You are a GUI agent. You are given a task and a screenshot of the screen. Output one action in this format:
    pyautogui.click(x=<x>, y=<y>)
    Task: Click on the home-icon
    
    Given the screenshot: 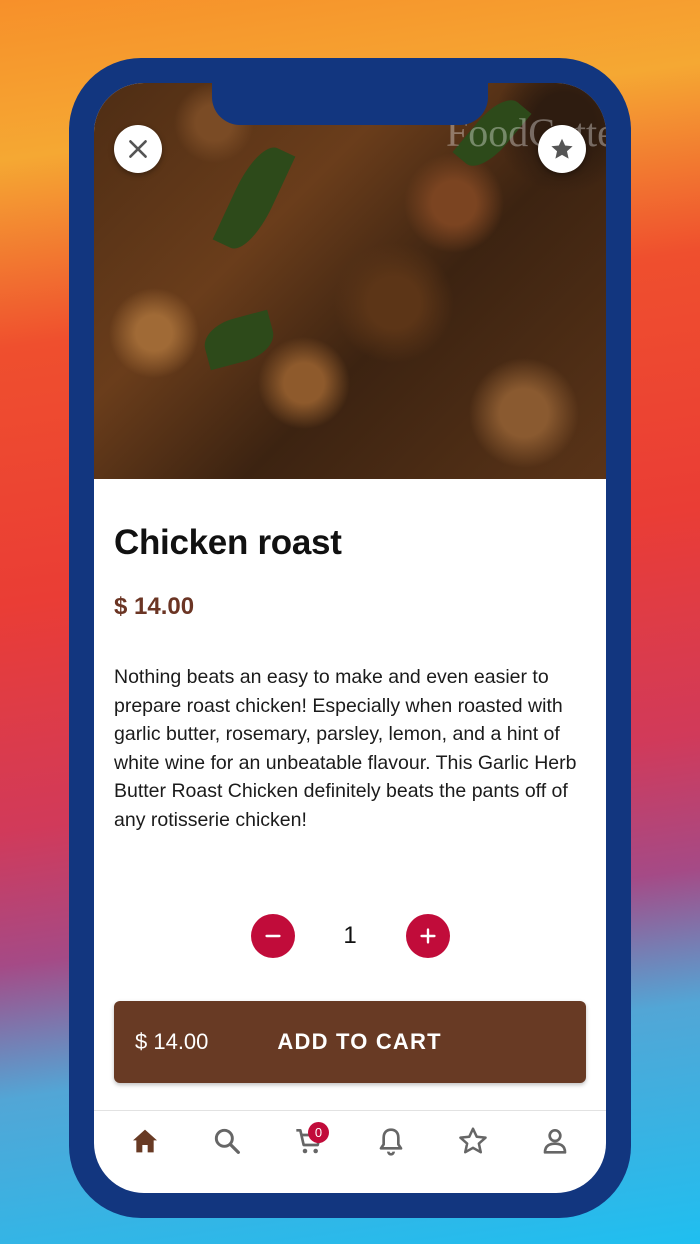 What is the action you would take?
    pyautogui.click(x=145, y=1141)
    